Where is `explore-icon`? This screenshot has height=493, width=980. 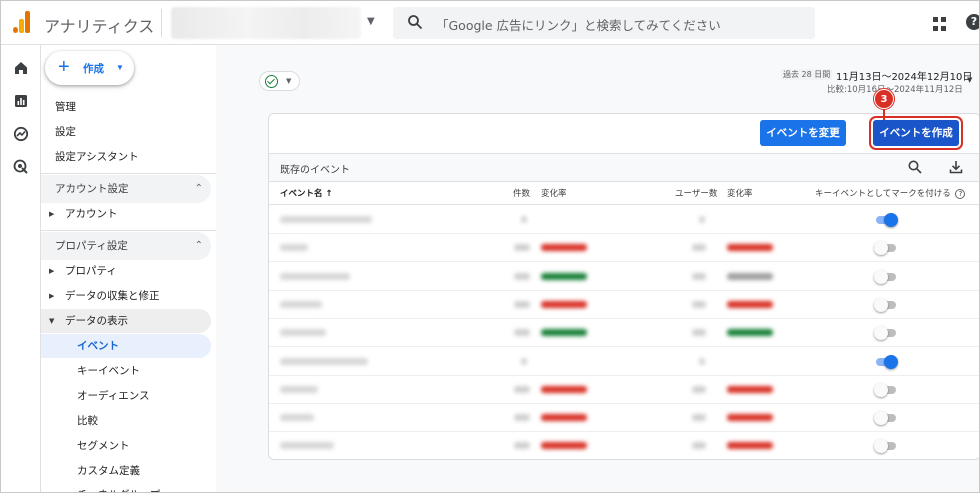 explore-icon is located at coordinates (21, 134).